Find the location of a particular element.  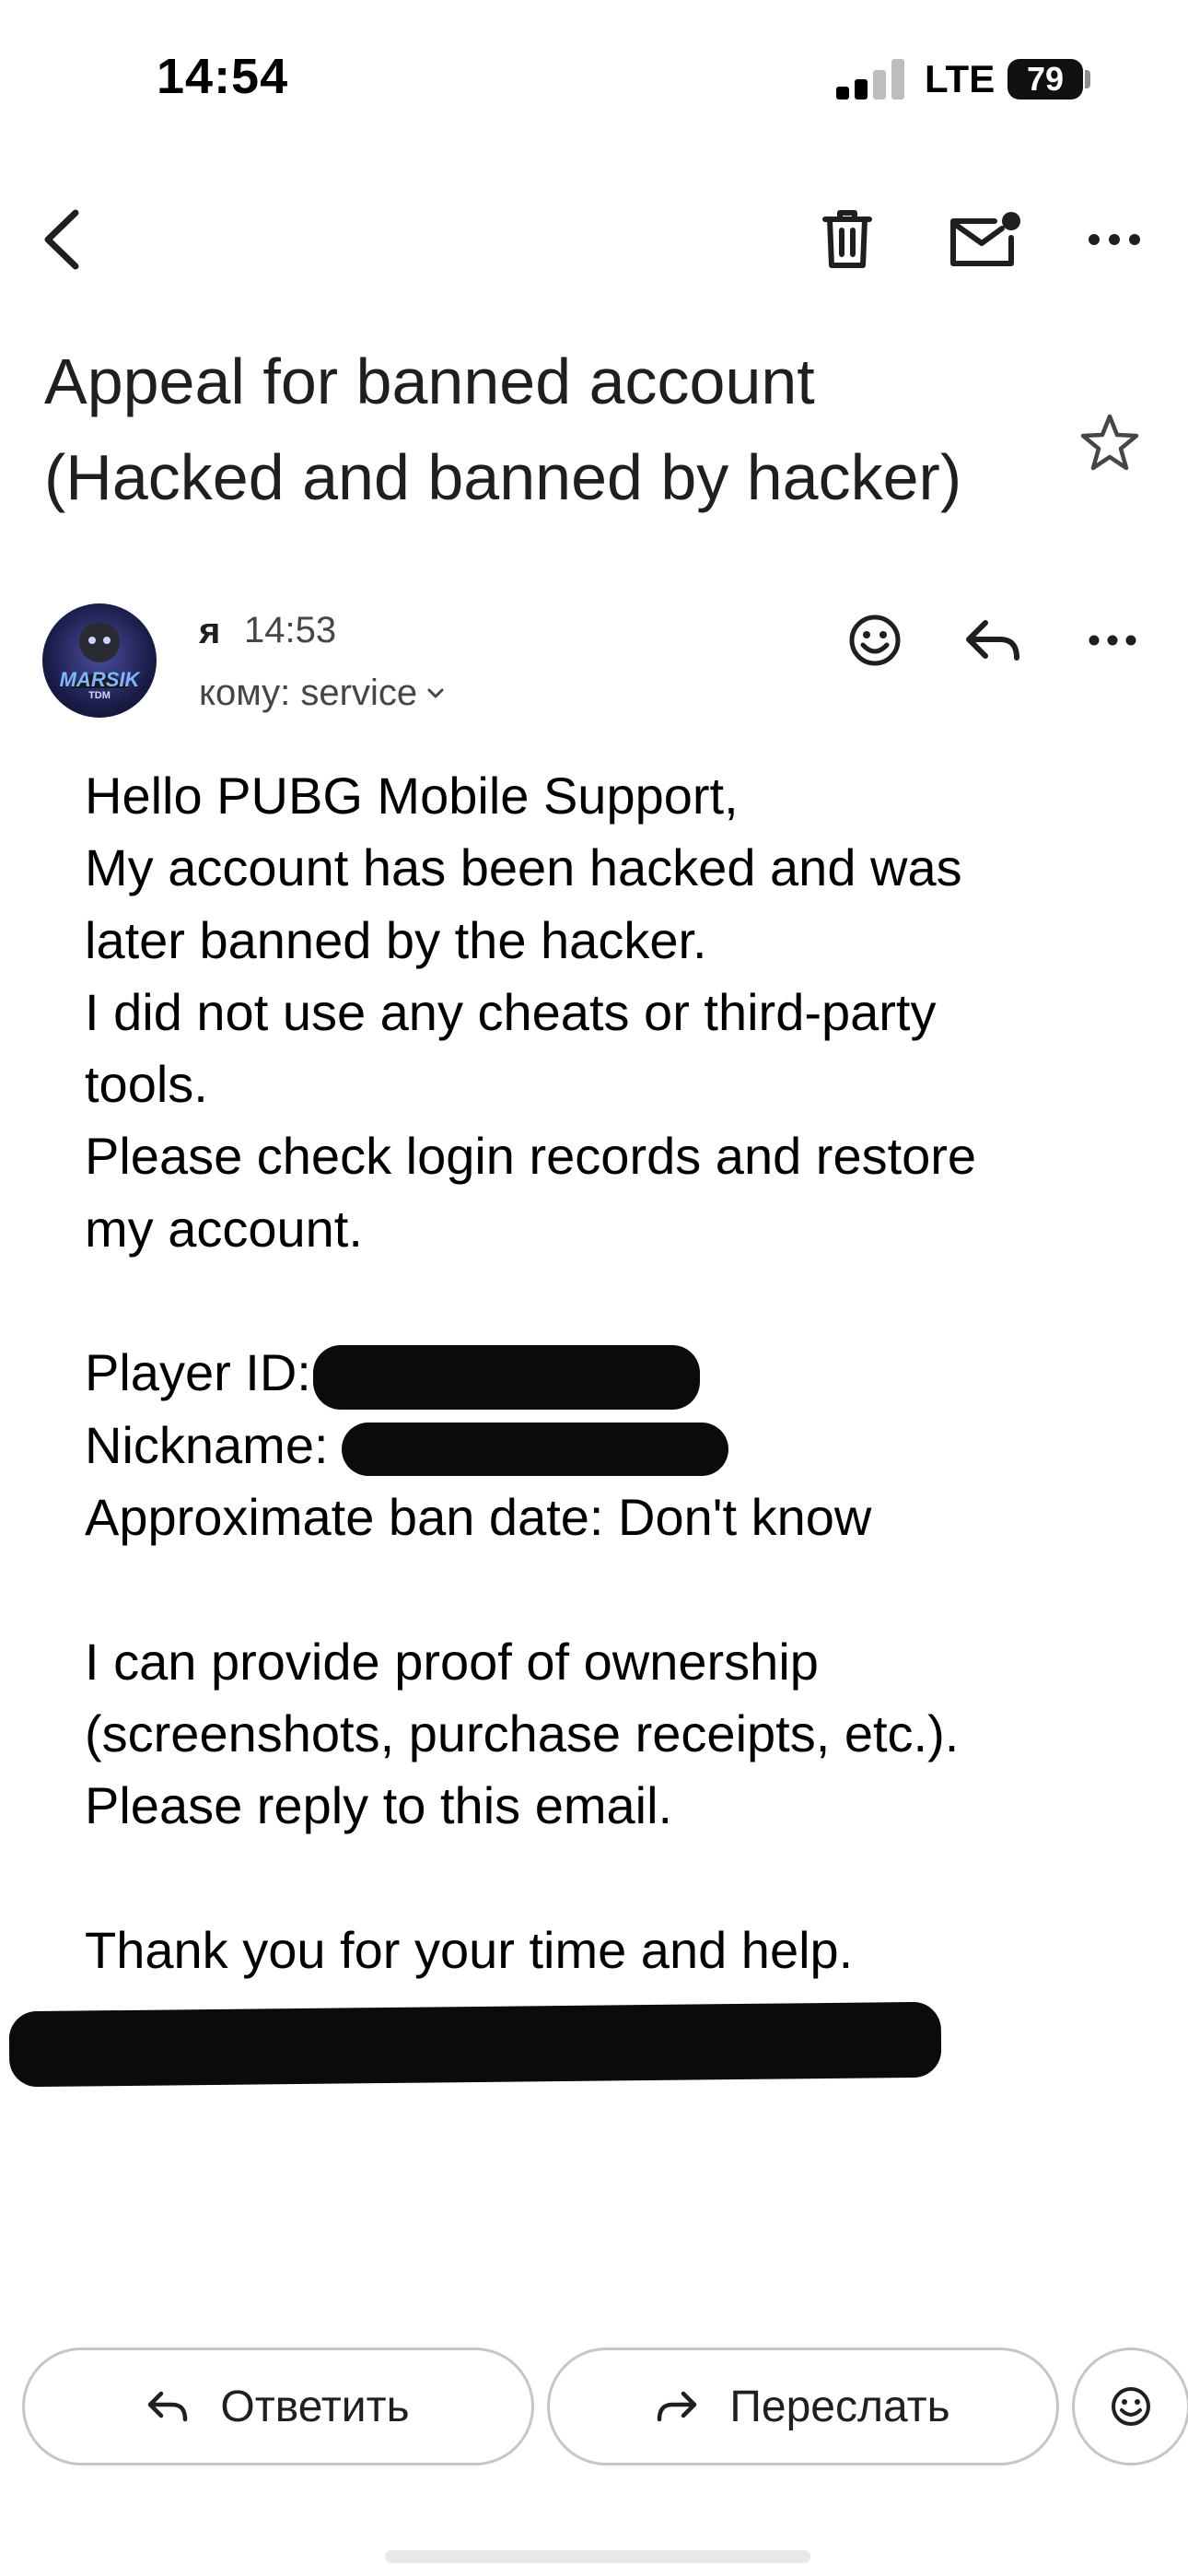

chevron-down-icon is located at coordinates (435, 692).